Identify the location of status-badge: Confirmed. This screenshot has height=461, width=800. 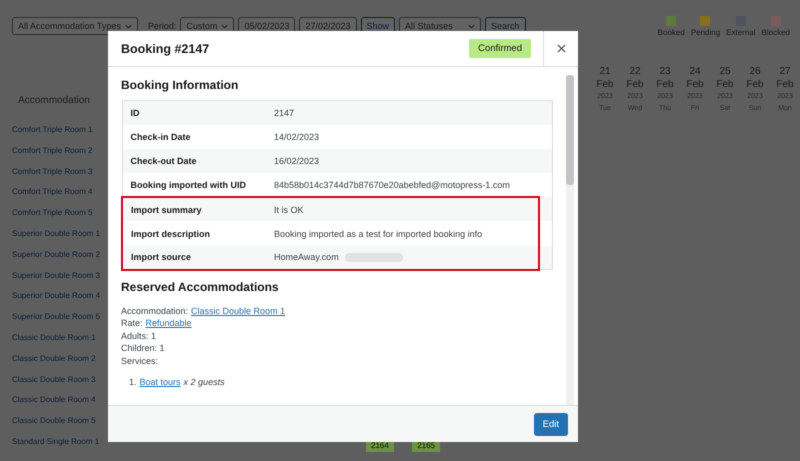
(500, 48).